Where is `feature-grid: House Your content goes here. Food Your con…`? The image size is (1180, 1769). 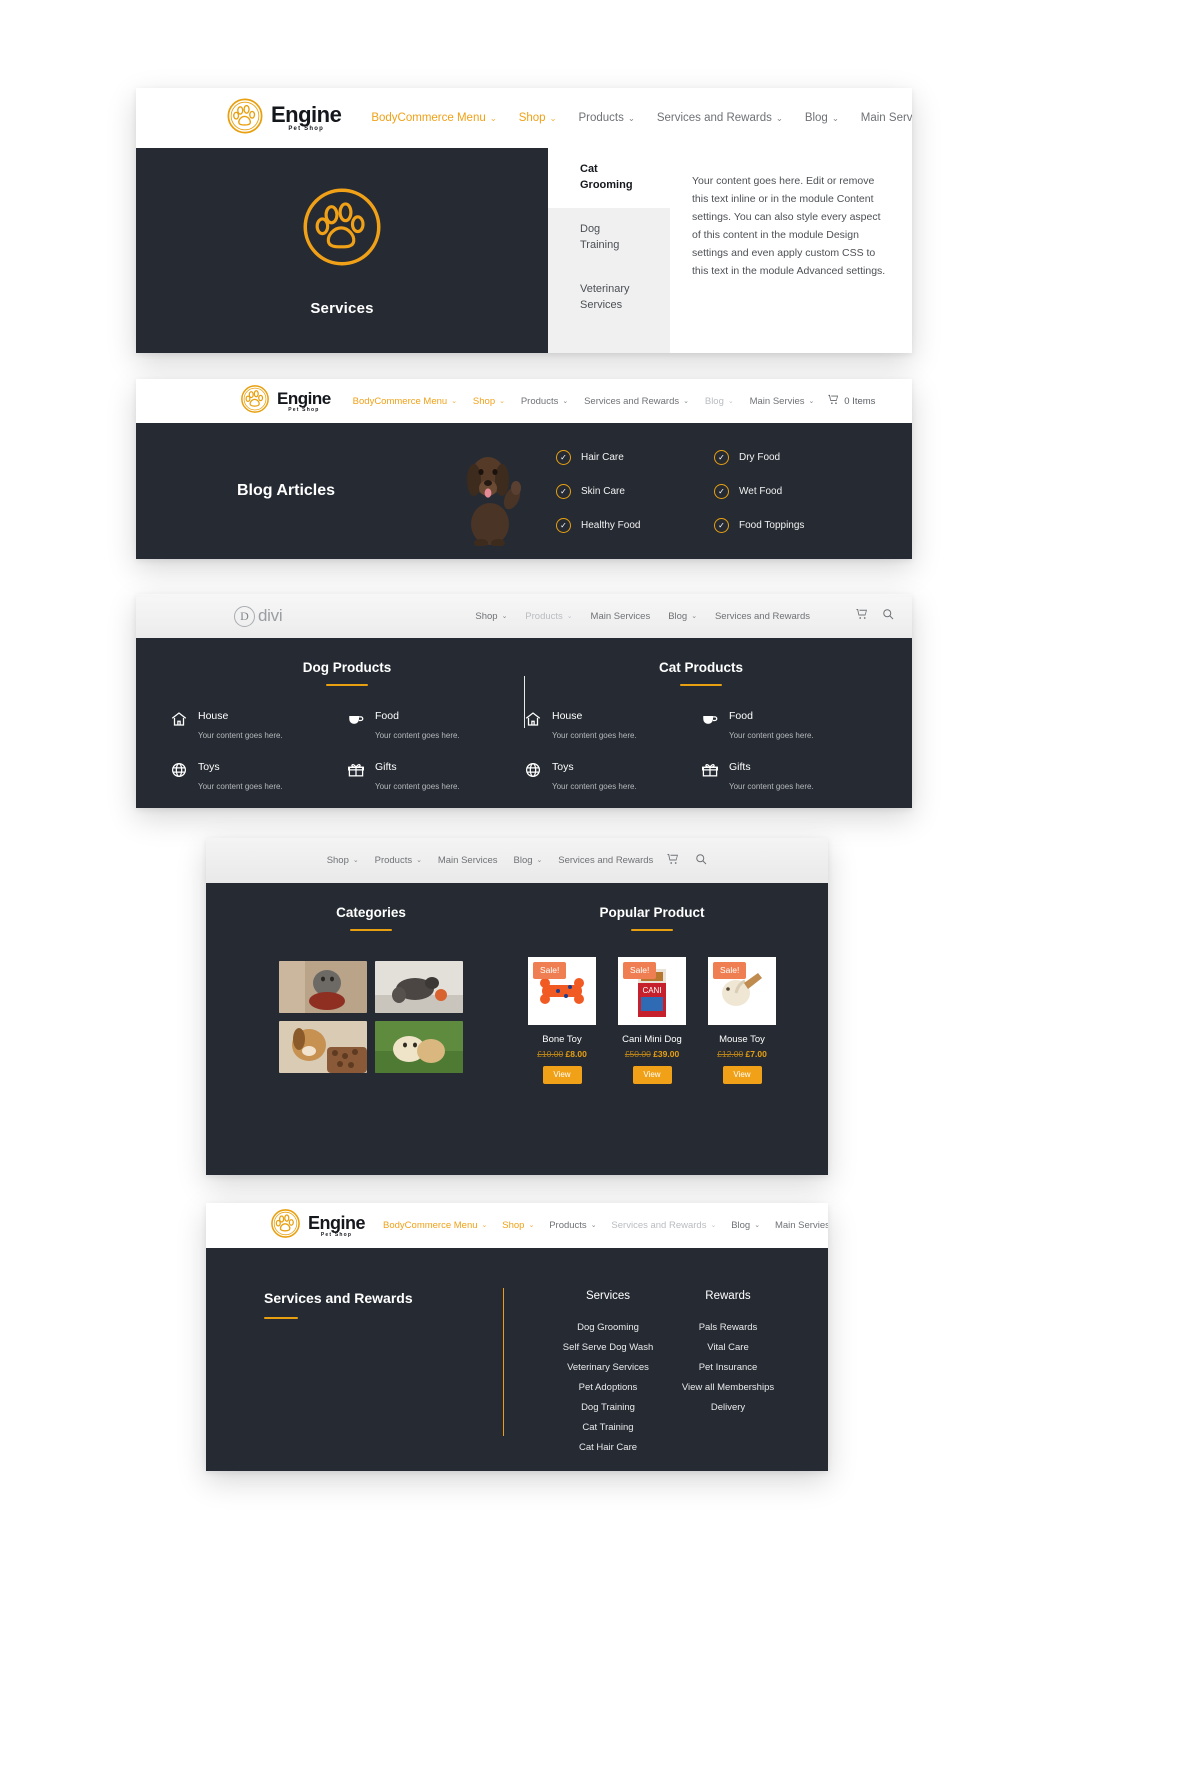
feature-grid: House Your content goes here. Food Your con… is located at coordinates (701, 759).